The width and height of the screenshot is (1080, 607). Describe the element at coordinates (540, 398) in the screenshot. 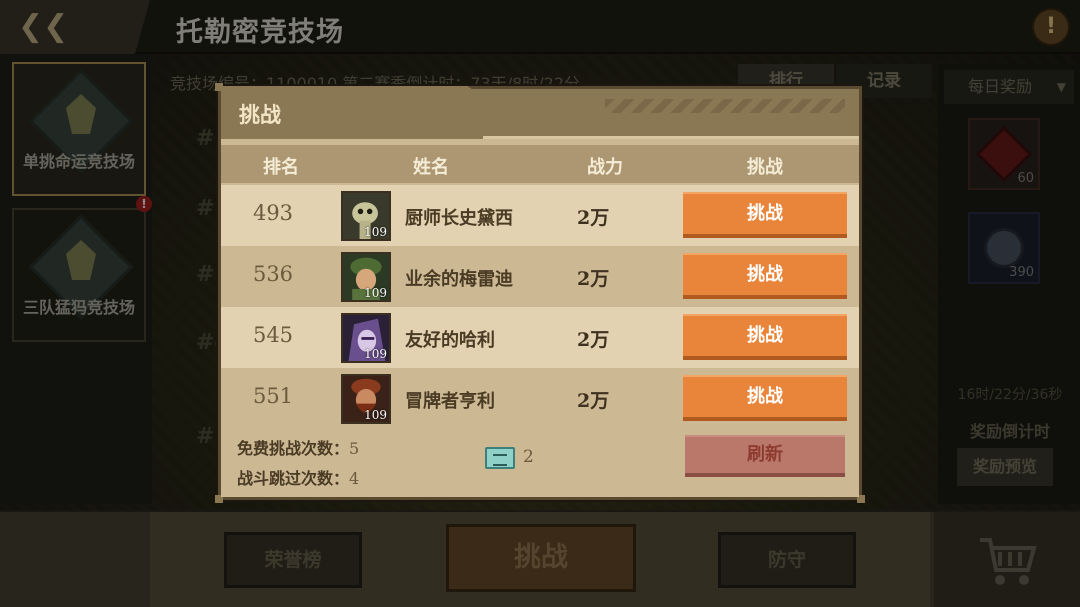

I see `opponent-row: 551 109 冒牌者亨利 2万 挑战` at that location.